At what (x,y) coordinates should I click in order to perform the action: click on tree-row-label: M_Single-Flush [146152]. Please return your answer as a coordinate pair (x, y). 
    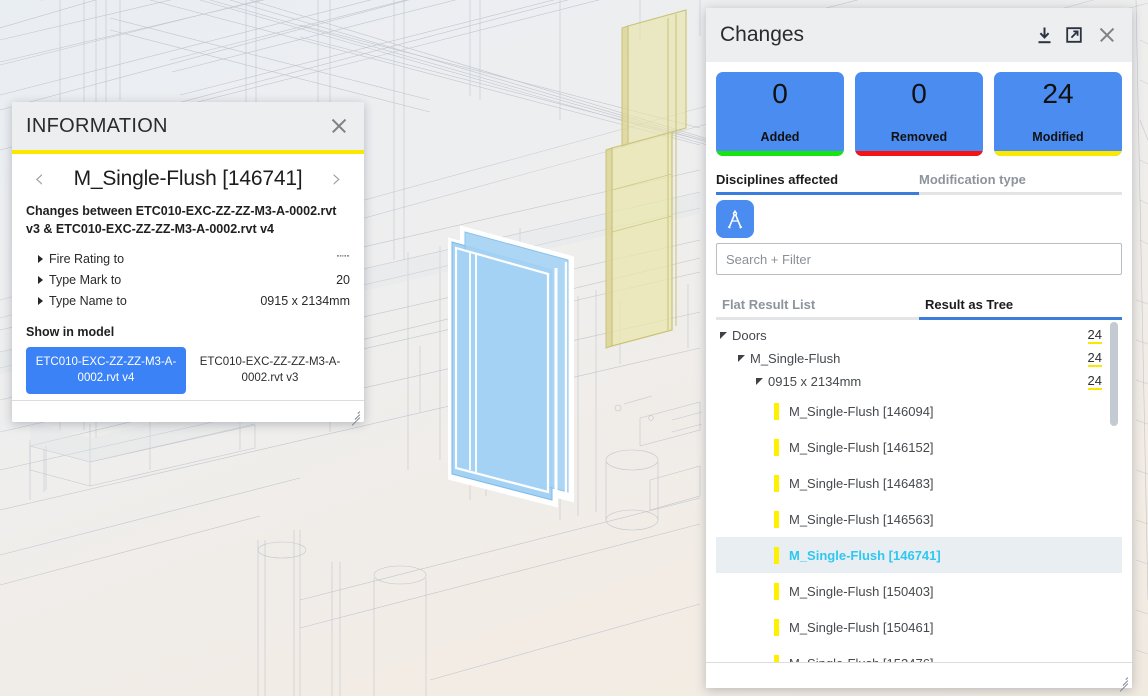
    Looking at the image, I should click on (861, 447).